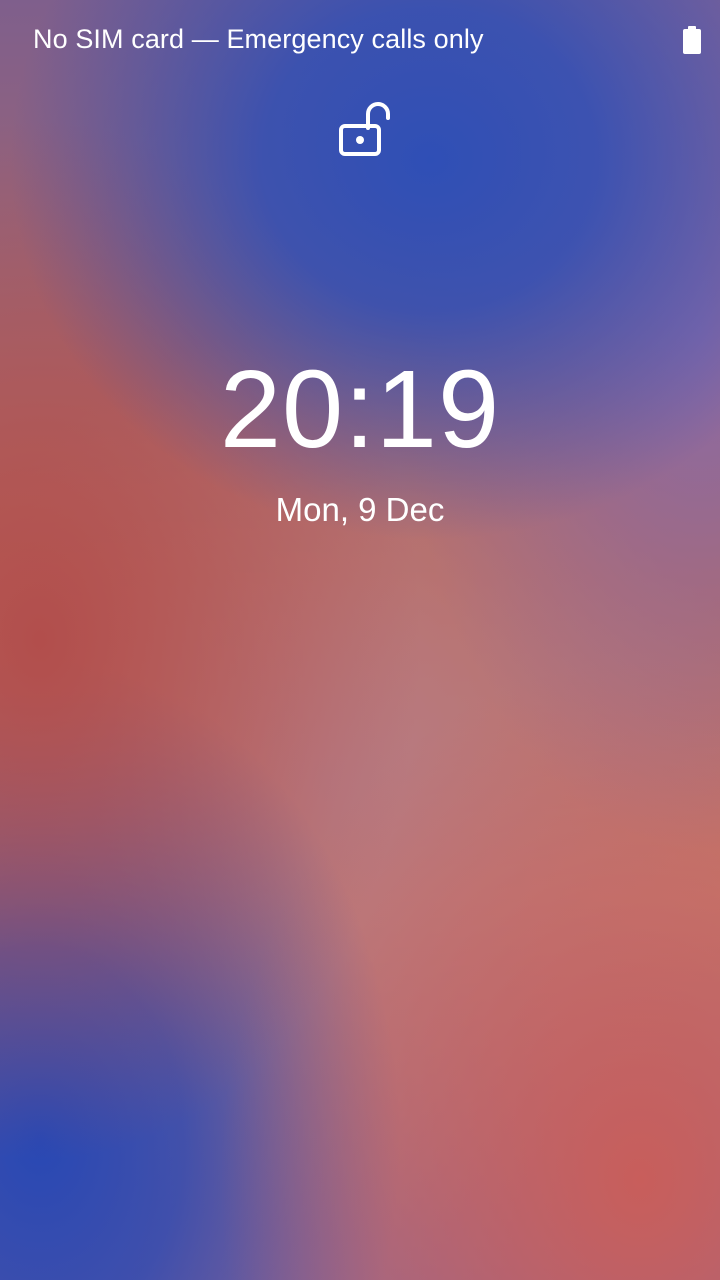  Describe the element at coordinates (360, 409) in the screenshot. I see `lockscreen-clock: 20:19` at that location.